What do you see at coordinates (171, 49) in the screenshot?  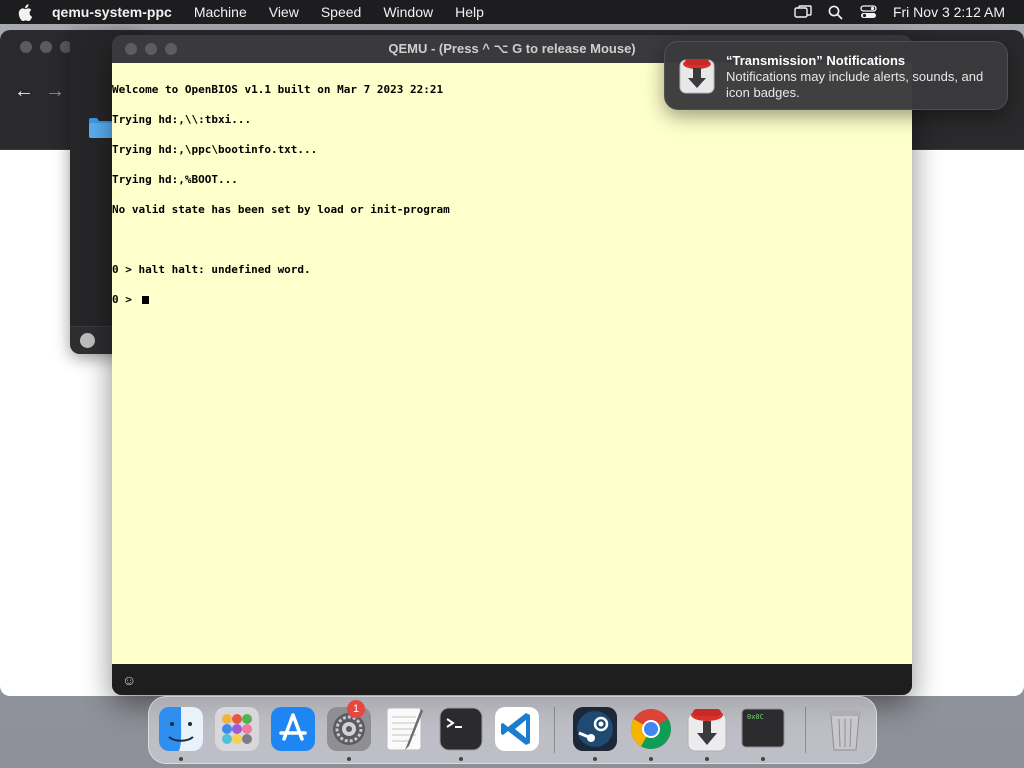 I see `qemu-zoom-button` at bounding box center [171, 49].